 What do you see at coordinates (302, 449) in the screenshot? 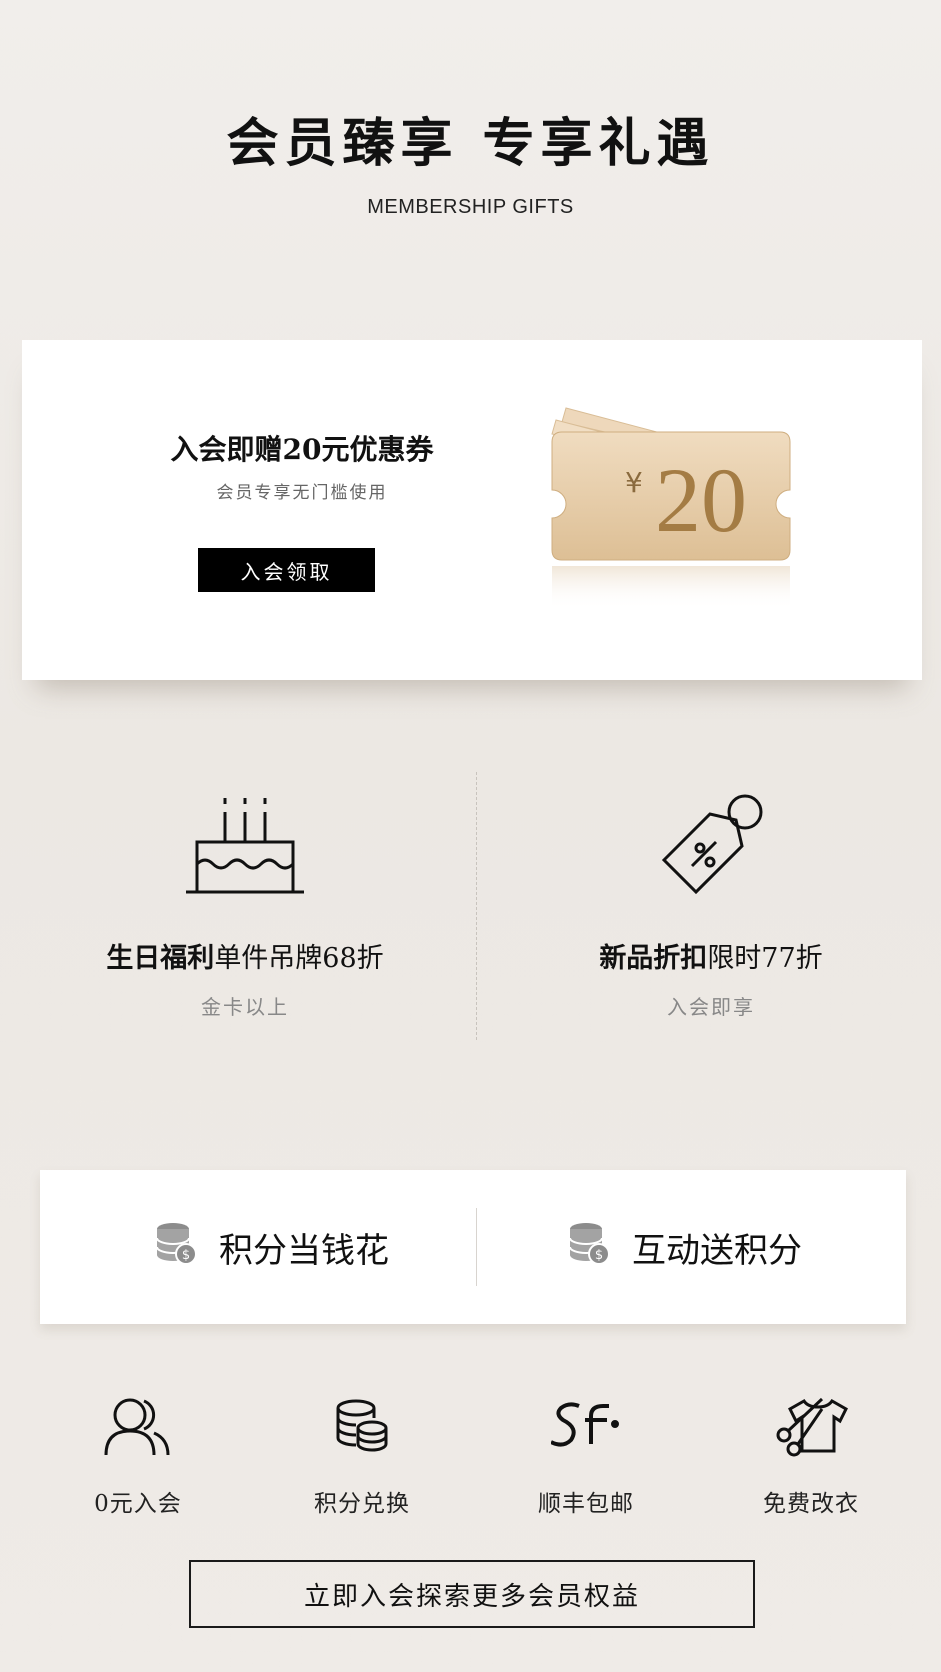
I see `coupon-card-title: 入会即赠20元优惠券` at bounding box center [302, 449].